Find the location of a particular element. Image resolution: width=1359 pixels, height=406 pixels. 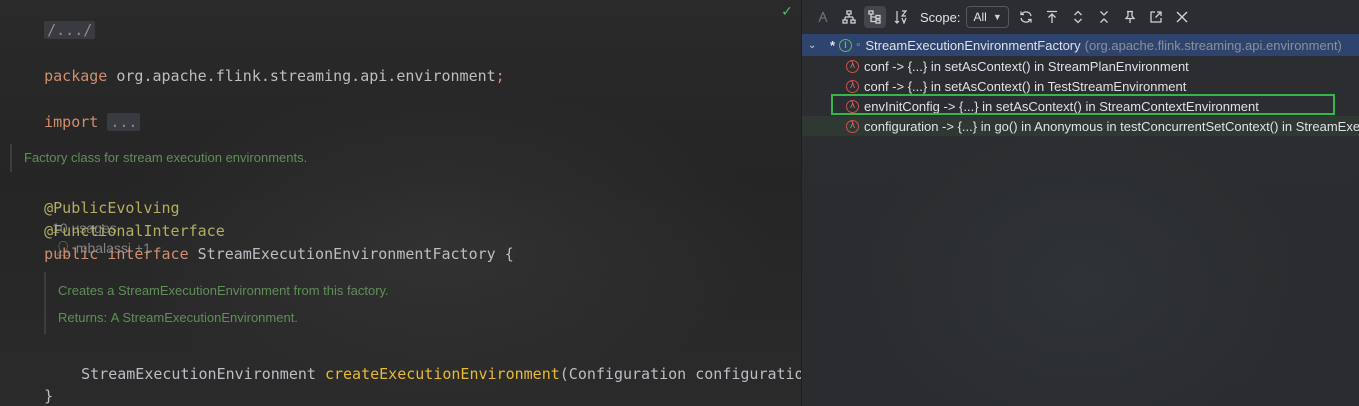

open-in-window-button is located at coordinates (1156, 17).